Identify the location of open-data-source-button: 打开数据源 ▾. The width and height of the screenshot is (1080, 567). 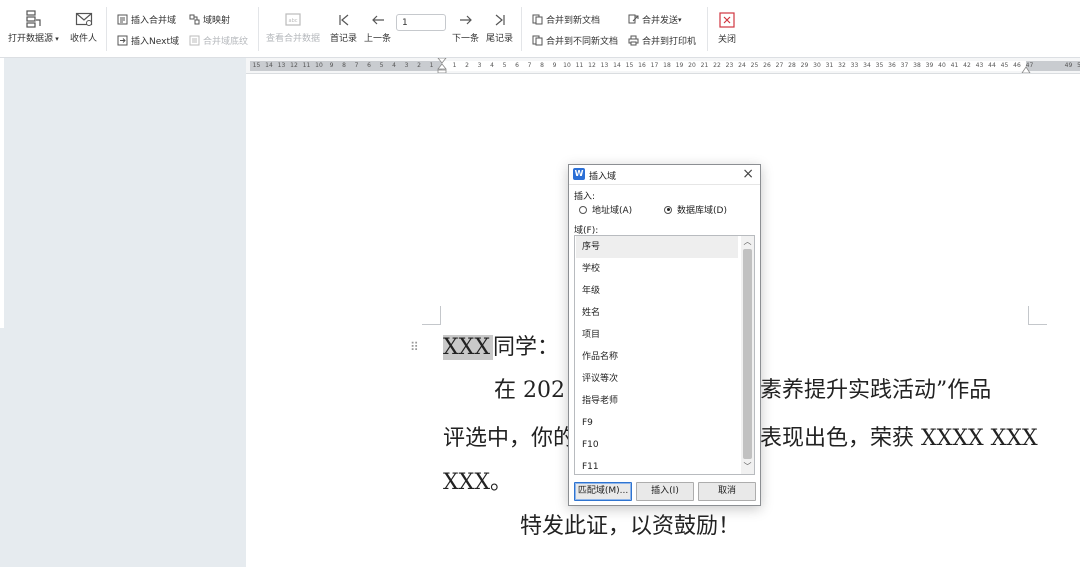
(33, 27).